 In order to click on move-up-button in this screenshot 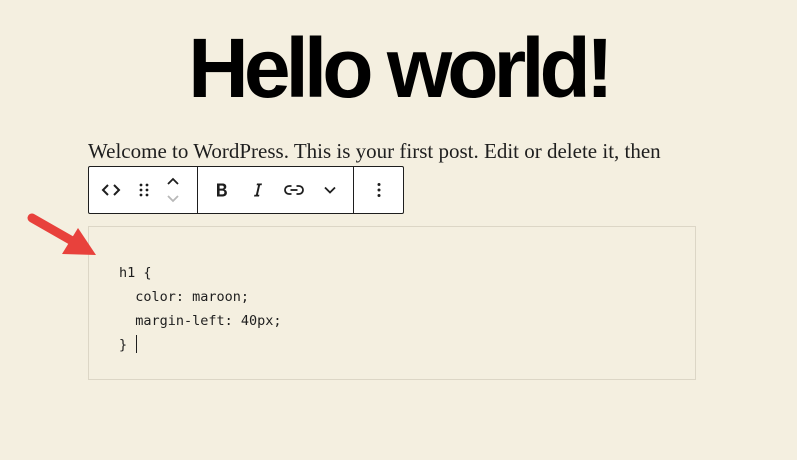, I will do `click(173, 181)`.